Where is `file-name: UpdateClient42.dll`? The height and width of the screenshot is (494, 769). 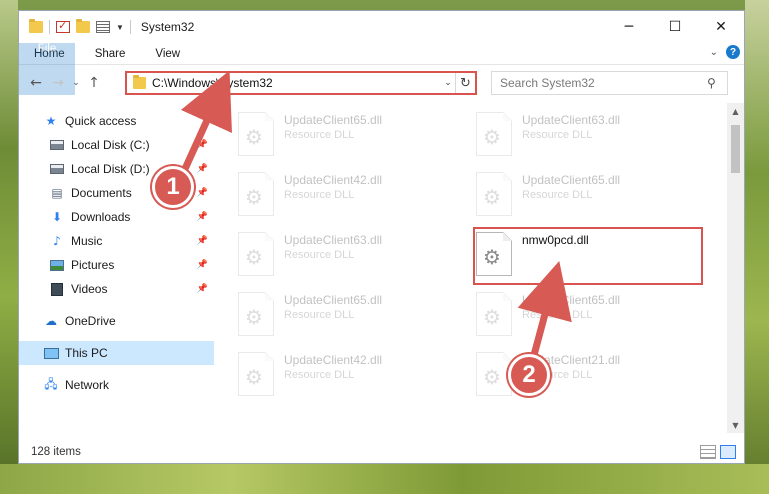 file-name: UpdateClient42.dll is located at coordinates (333, 360).